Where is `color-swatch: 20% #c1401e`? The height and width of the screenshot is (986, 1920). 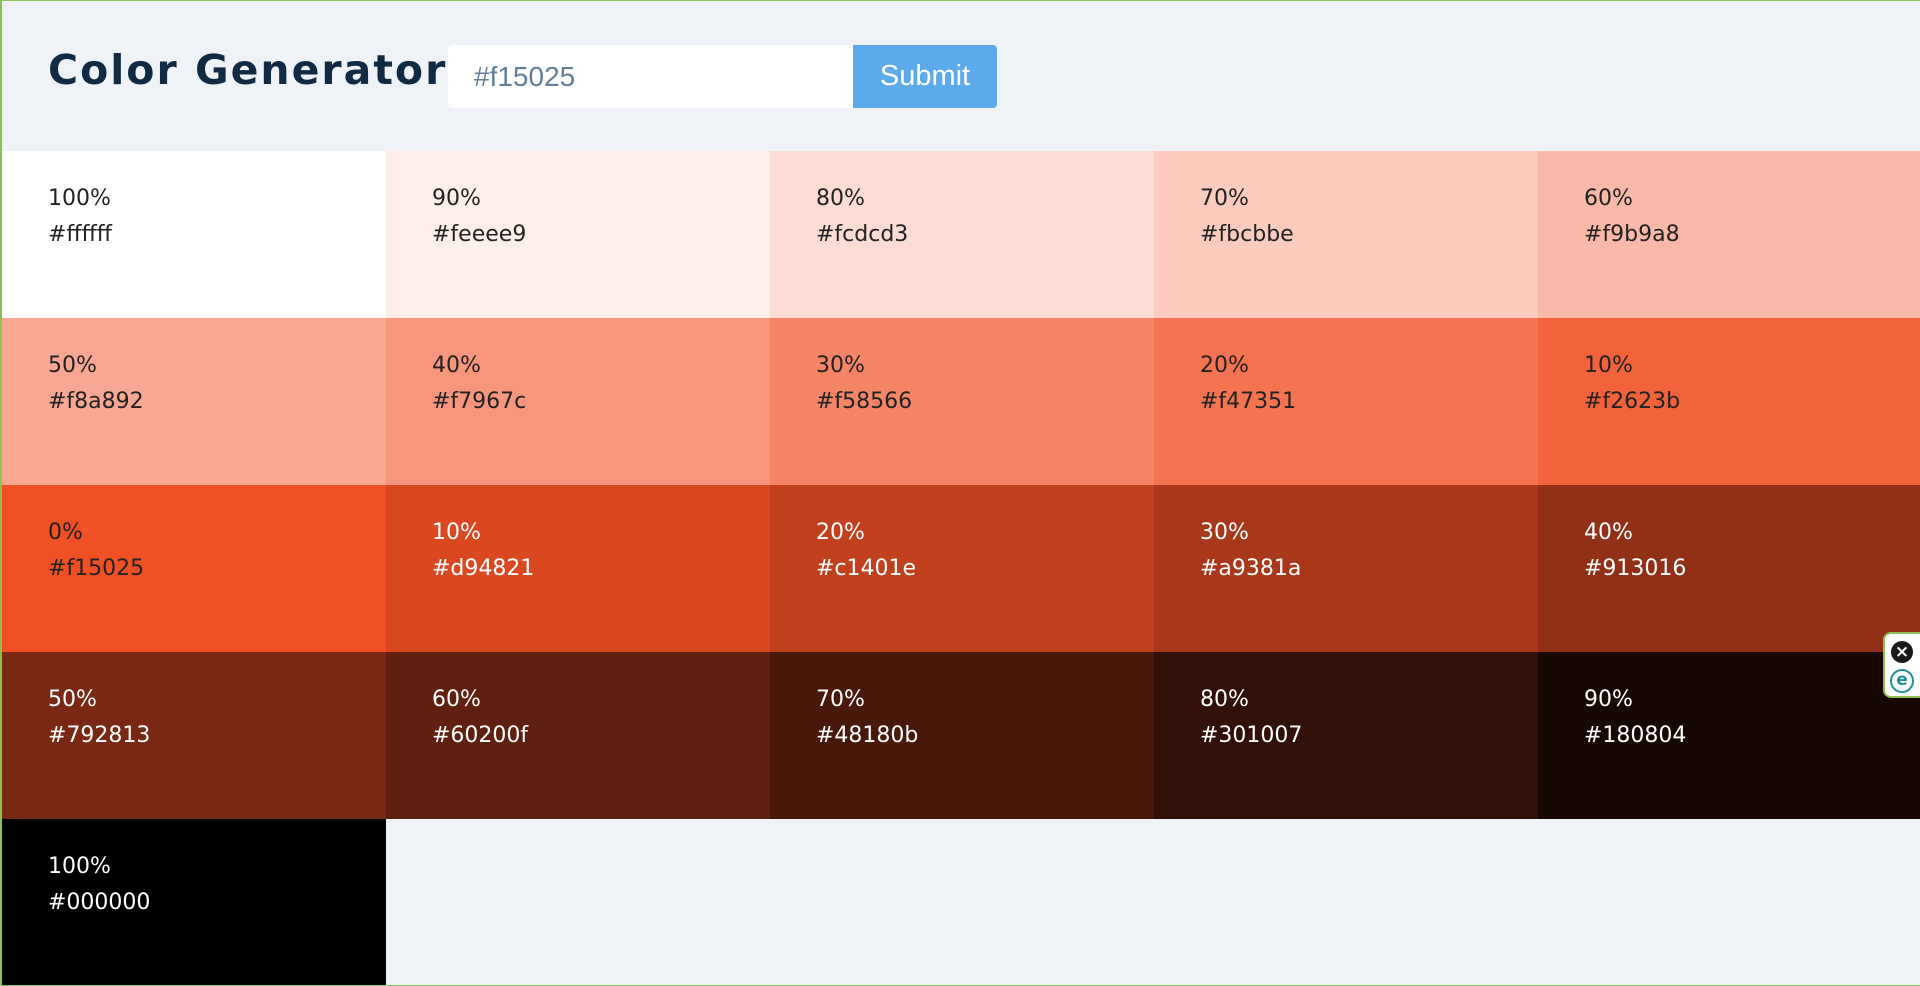 color-swatch: 20% #c1401e is located at coordinates (962, 568).